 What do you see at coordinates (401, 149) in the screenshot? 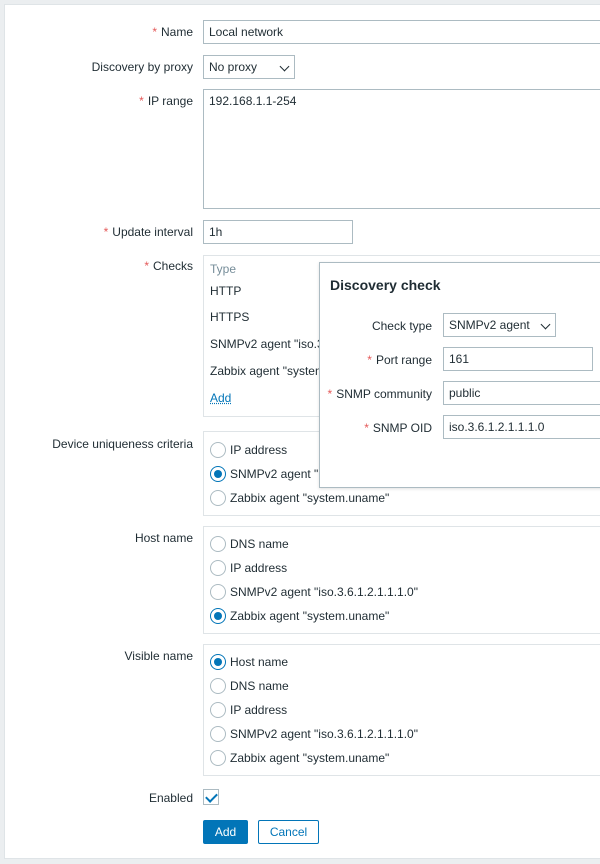
I see `ip-range-textarea: 192.168.1.1-254` at bounding box center [401, 149].